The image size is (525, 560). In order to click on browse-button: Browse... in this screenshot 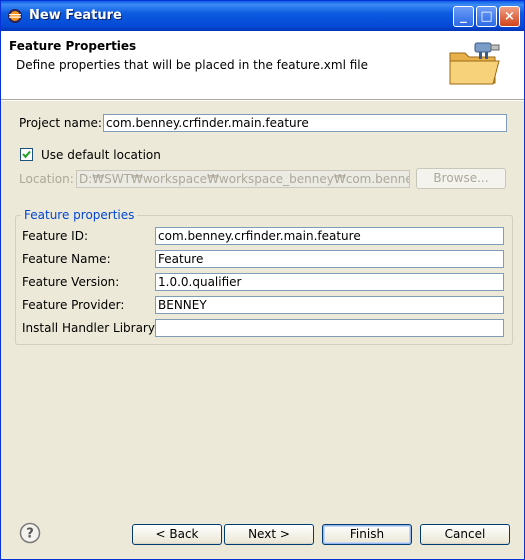, I will do `click(461, 178)`.